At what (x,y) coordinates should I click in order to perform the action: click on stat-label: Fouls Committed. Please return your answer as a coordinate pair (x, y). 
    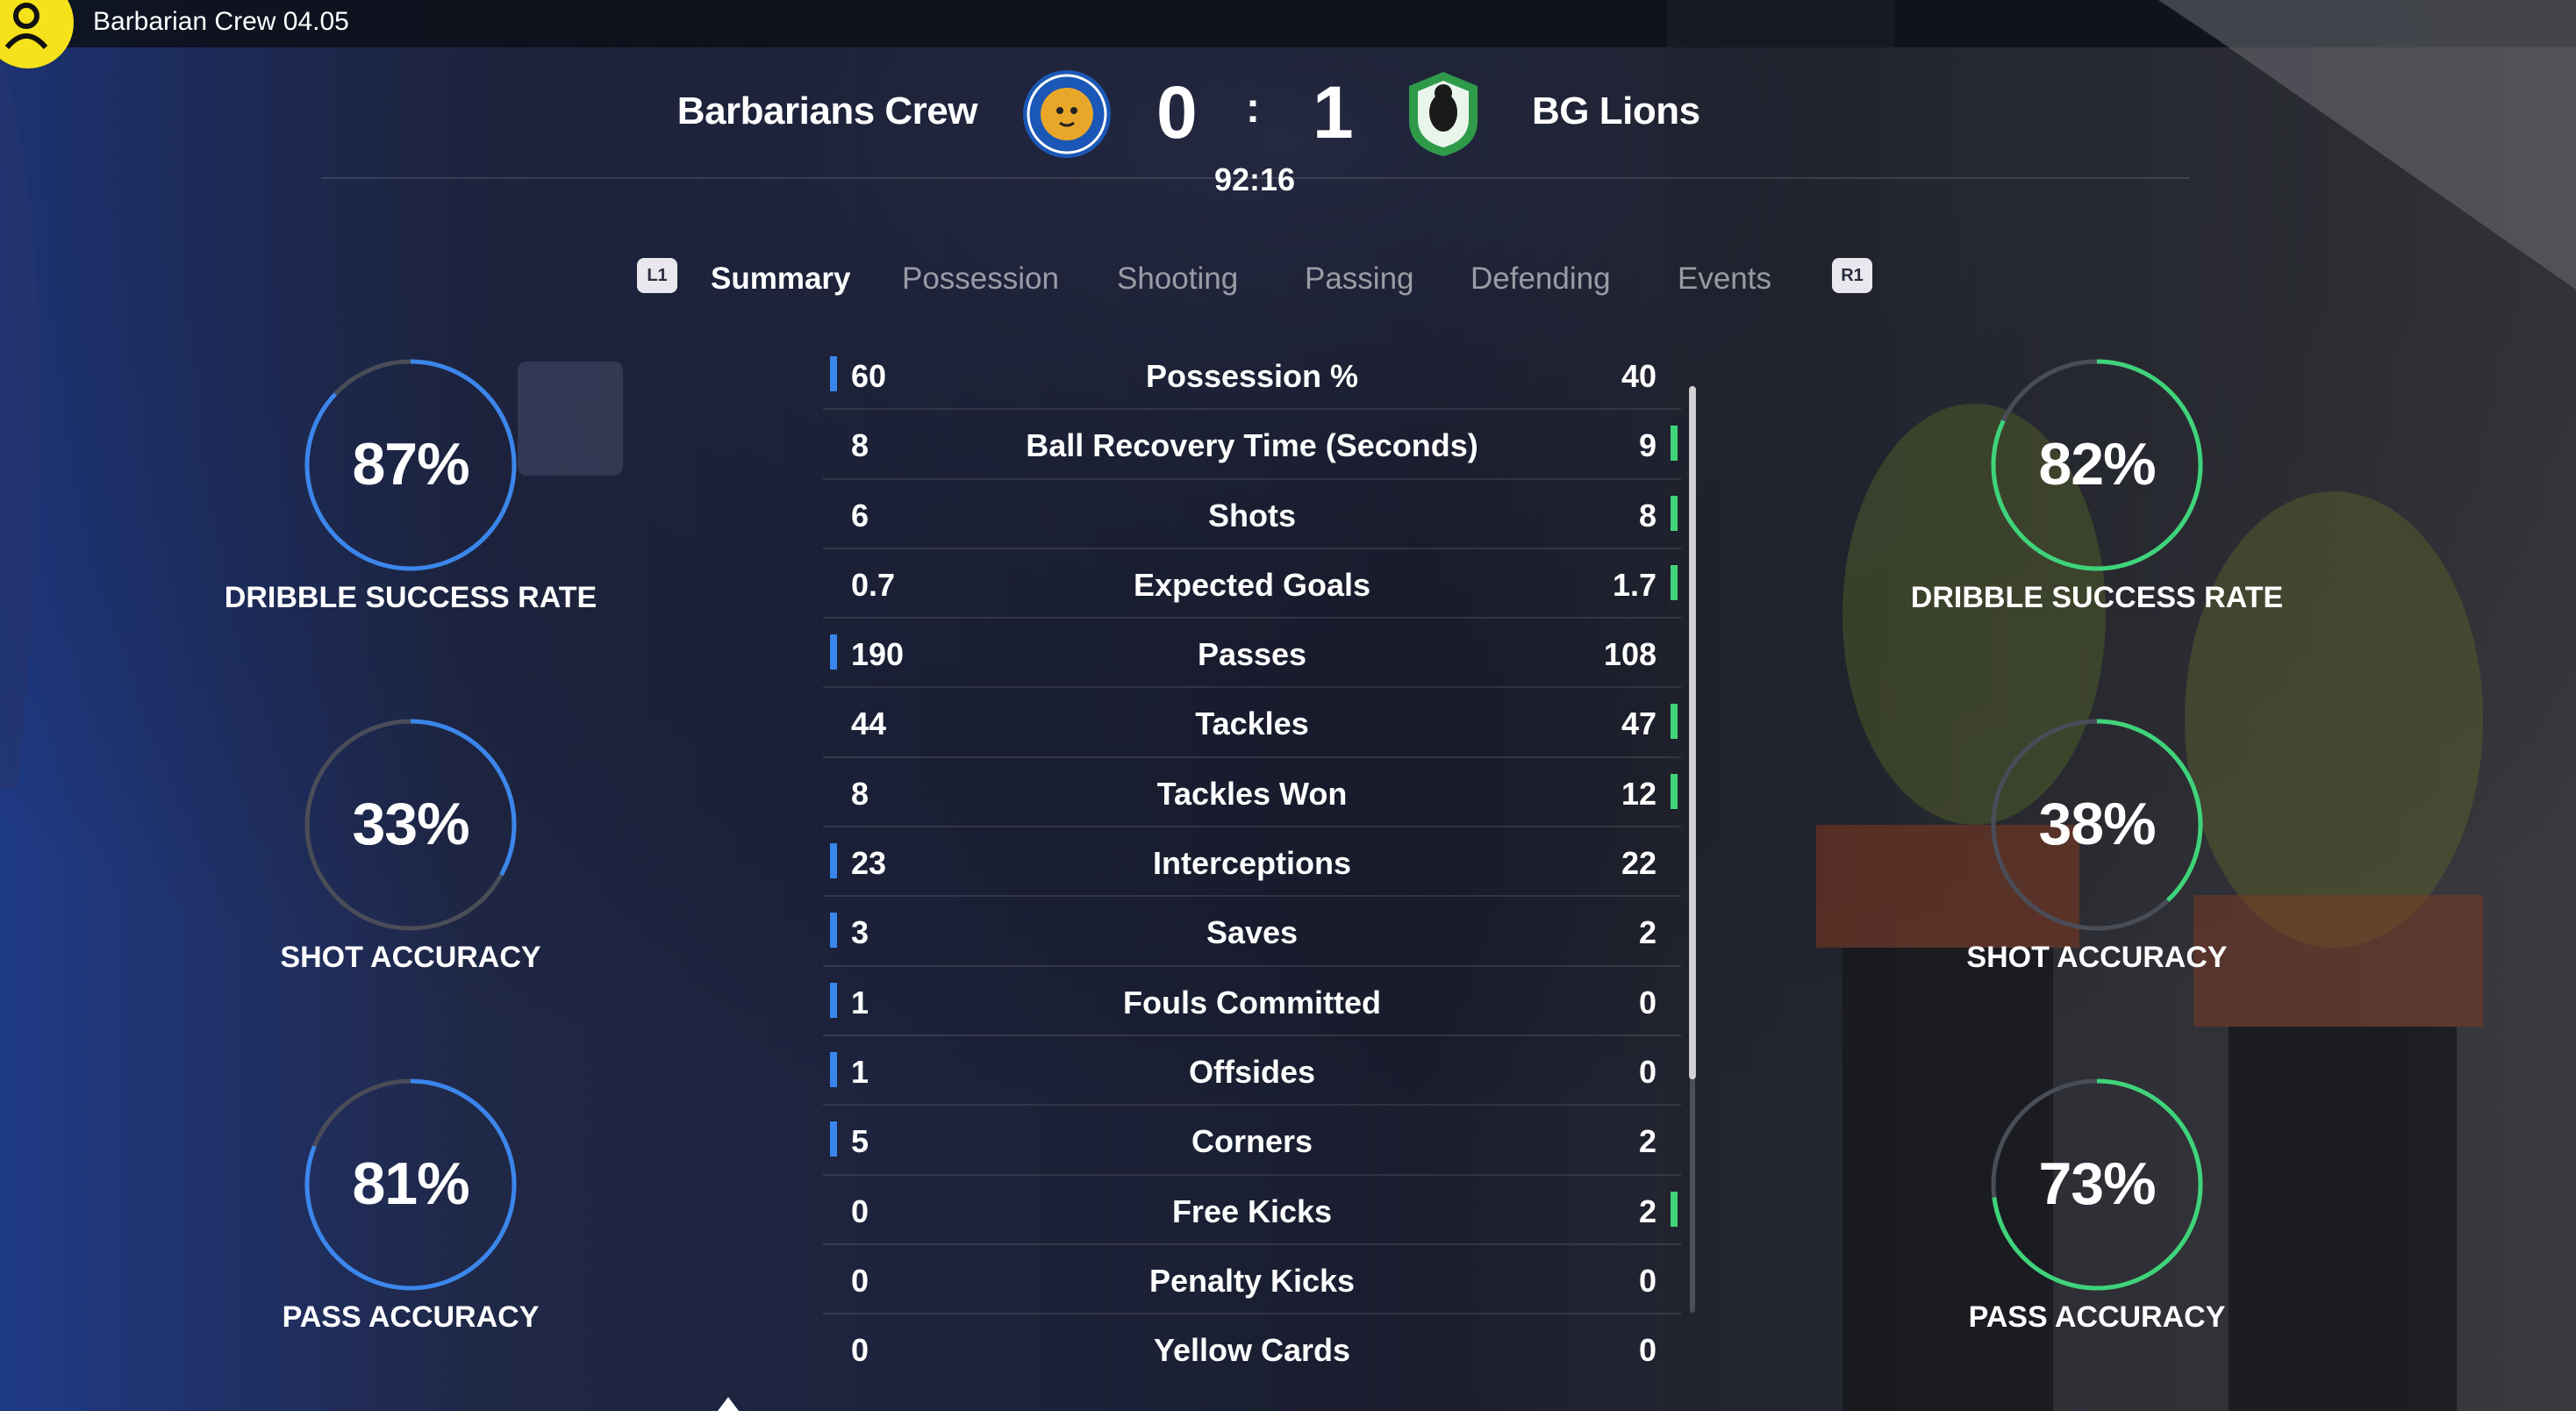
    Looking at the image, I should click on (1252, 1003).